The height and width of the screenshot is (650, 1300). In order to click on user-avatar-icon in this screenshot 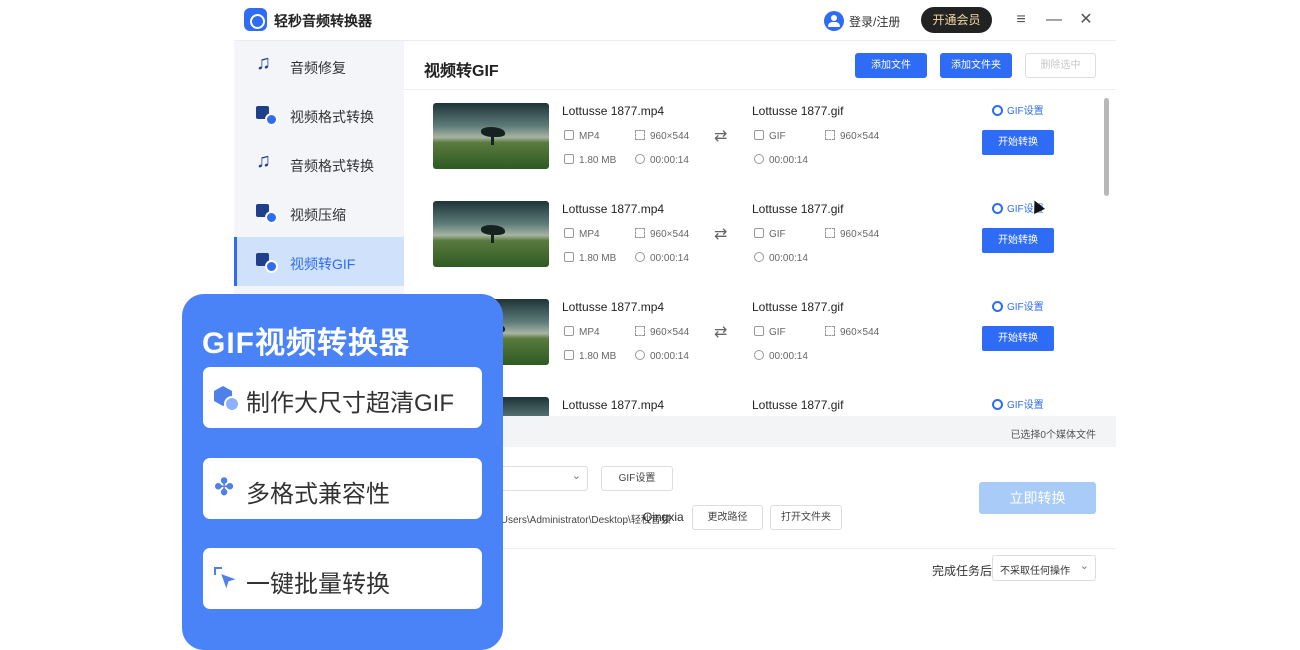, I will do `click(834, 21)`.